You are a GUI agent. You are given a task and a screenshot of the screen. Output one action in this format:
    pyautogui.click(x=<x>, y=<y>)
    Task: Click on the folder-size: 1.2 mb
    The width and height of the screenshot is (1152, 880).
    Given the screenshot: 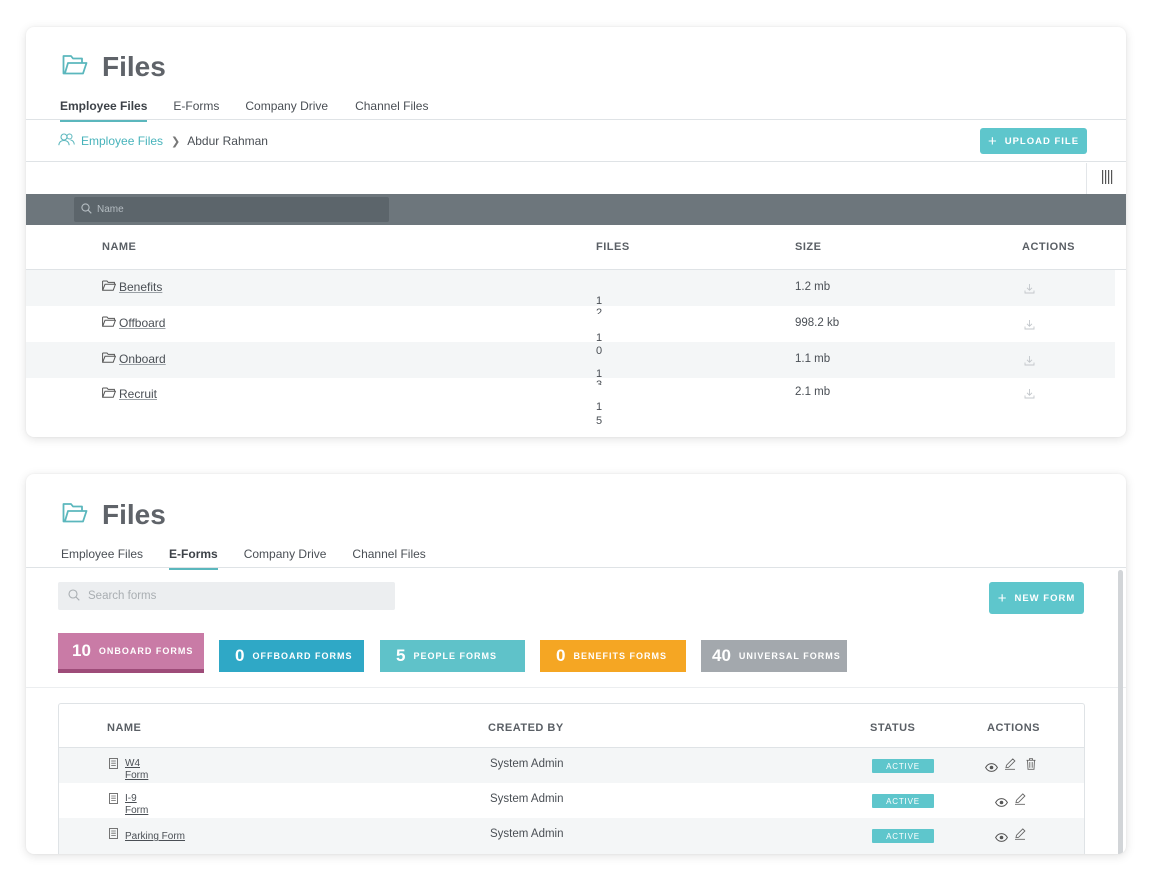 What is the action you would take?
    pyautogui.click(x=813, y=287)
    